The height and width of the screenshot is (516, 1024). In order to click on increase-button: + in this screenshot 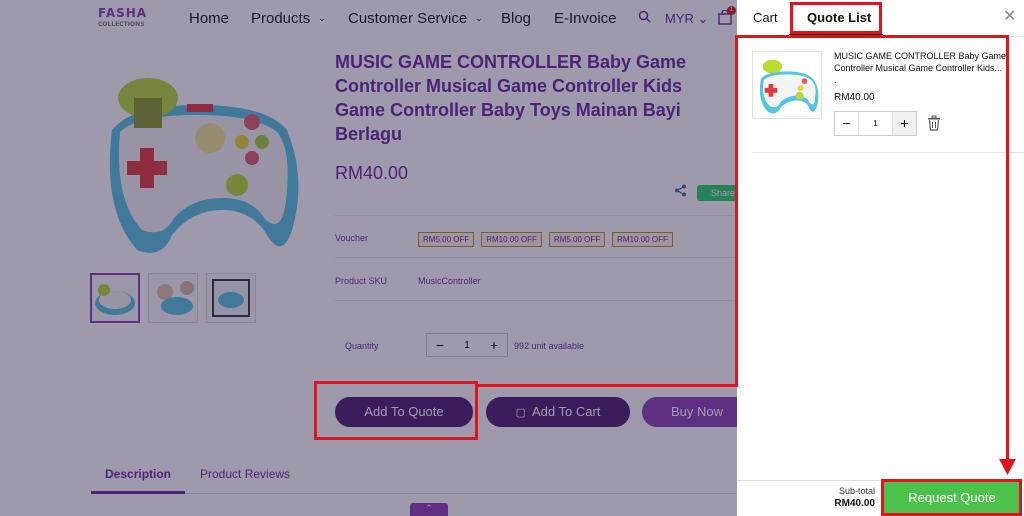, I will do `click(904, 123)`.